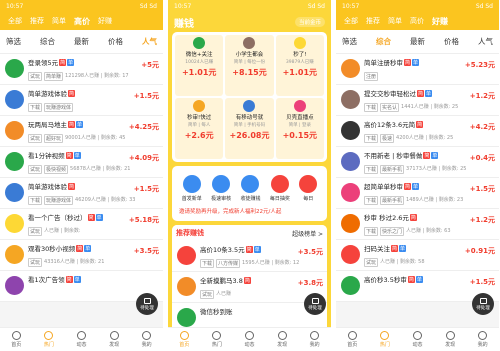  I want to click on list-item: 登录领5元简单试玩 简单赚 121298人已赚 | 剩余数: 17 +5元, so click(81, 69).